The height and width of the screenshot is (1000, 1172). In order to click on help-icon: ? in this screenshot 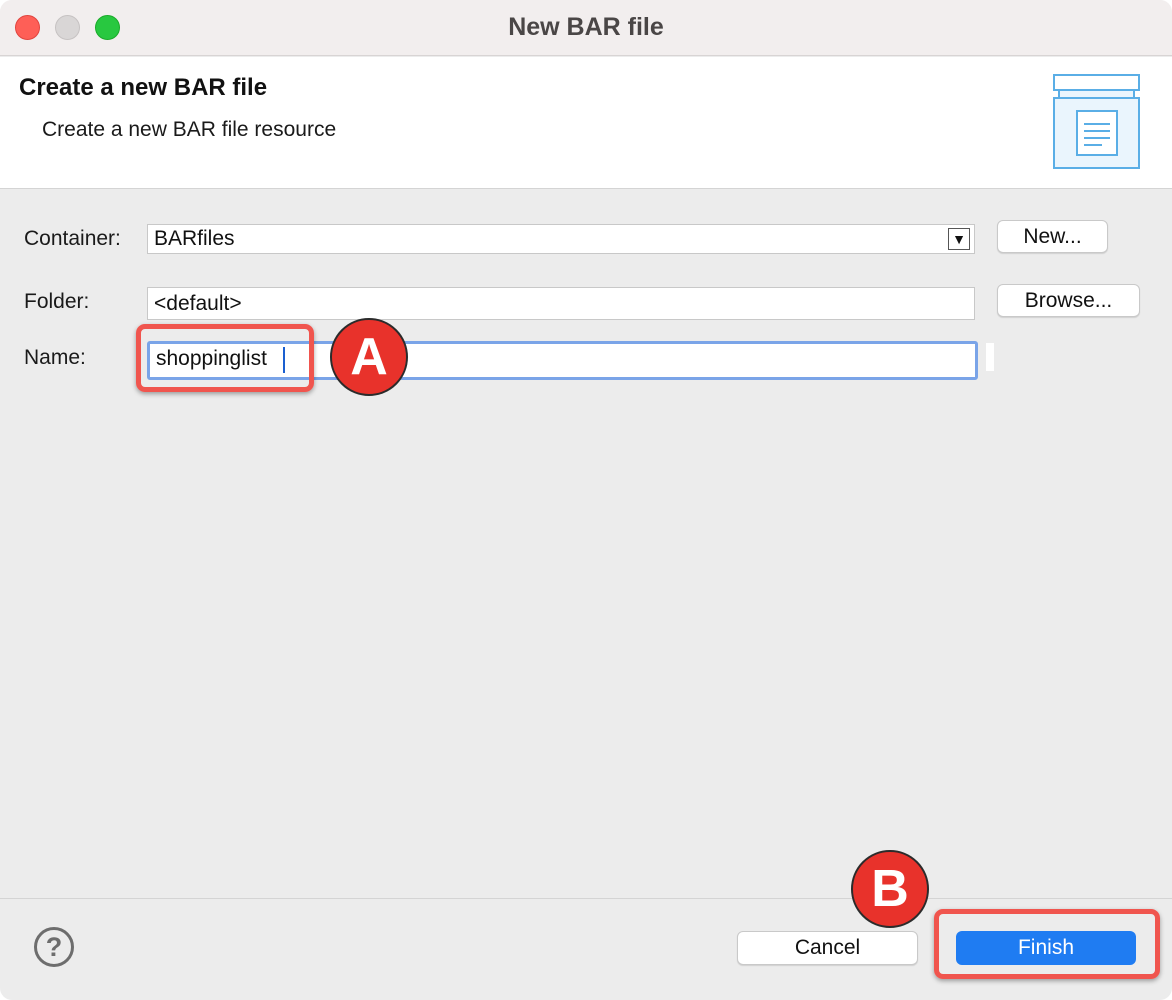, I will do `click(54, 947)`.